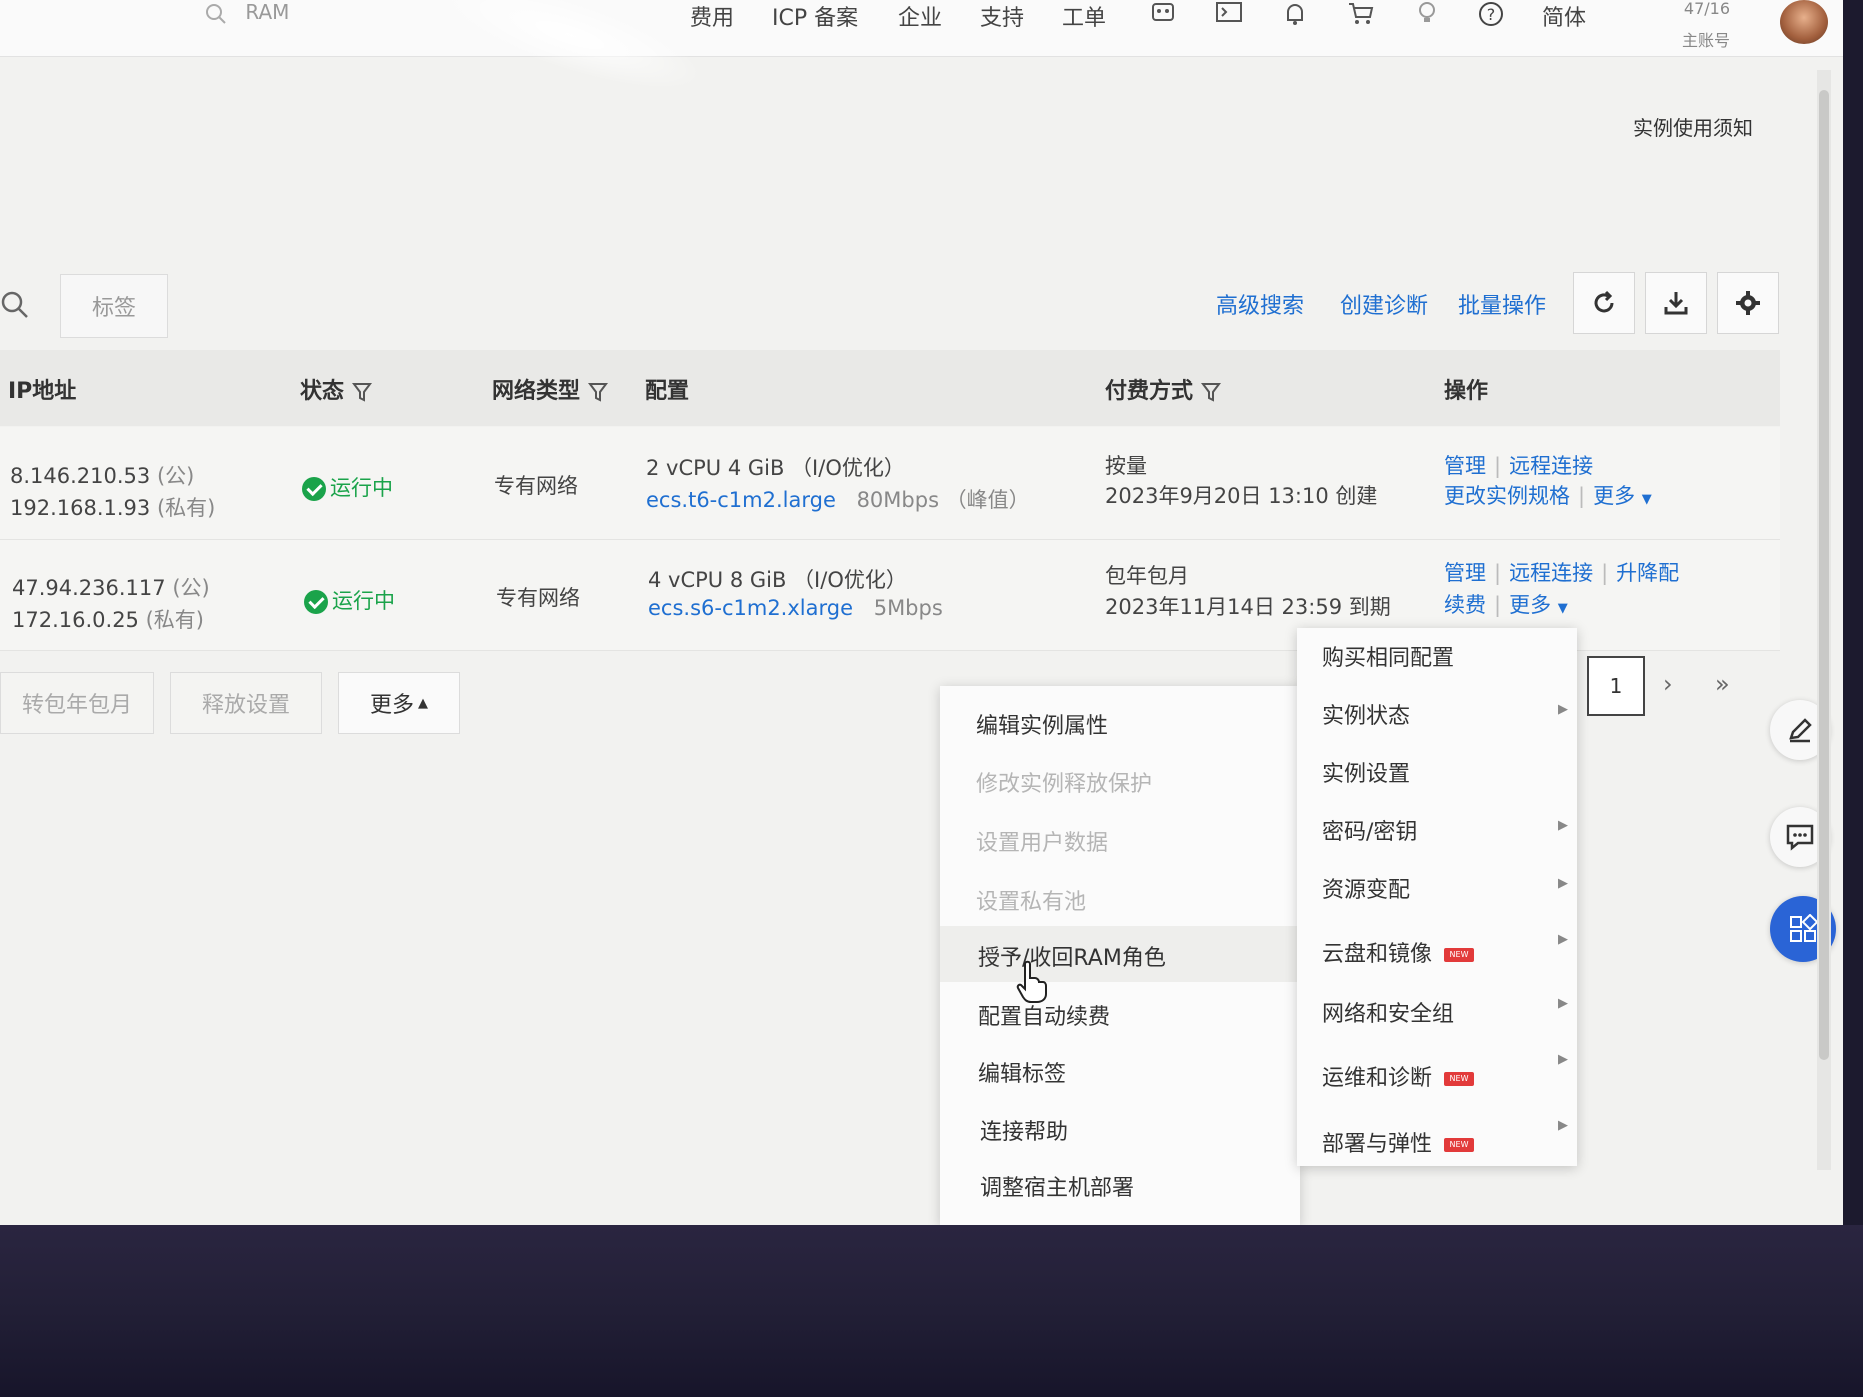 This screenshot has height=1397, width=1863. Describe the element at coordinates (1564, 16) in the screenshot. I see `language-switch: 简体` at that location.